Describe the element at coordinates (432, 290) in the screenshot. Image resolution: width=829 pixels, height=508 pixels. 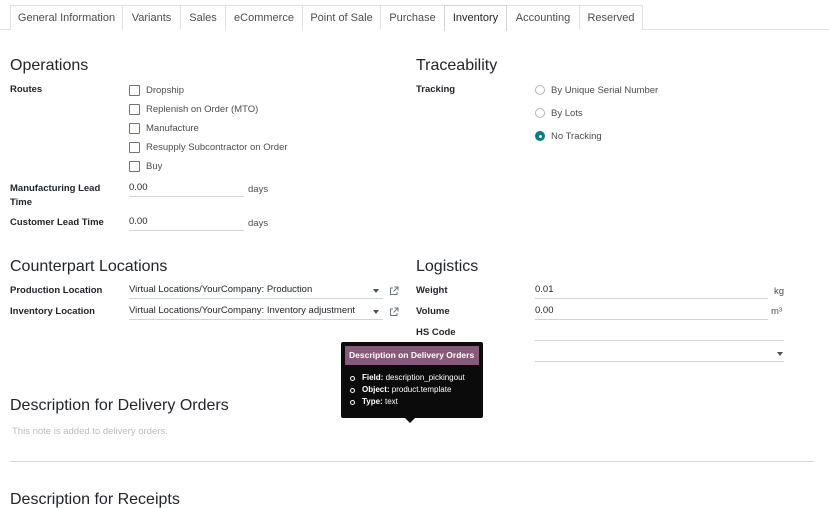
I see `weight-label: Weight` at that location.